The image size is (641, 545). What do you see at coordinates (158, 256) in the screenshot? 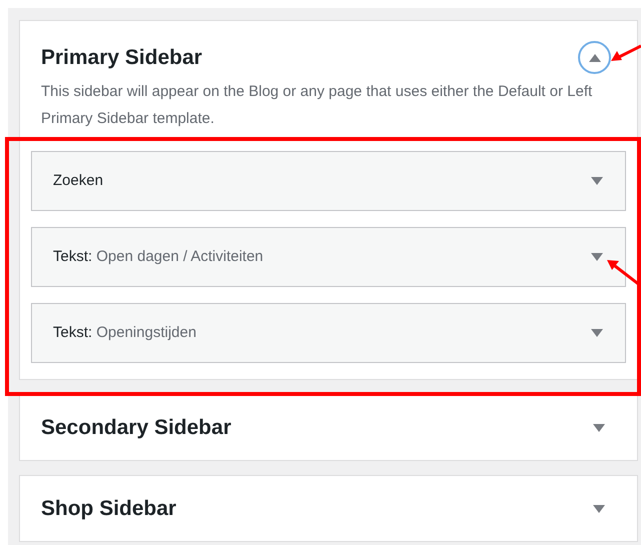
I see `widget-title: Tekst: Open dagen / Activiteiten` at bounding box center [158, 256].